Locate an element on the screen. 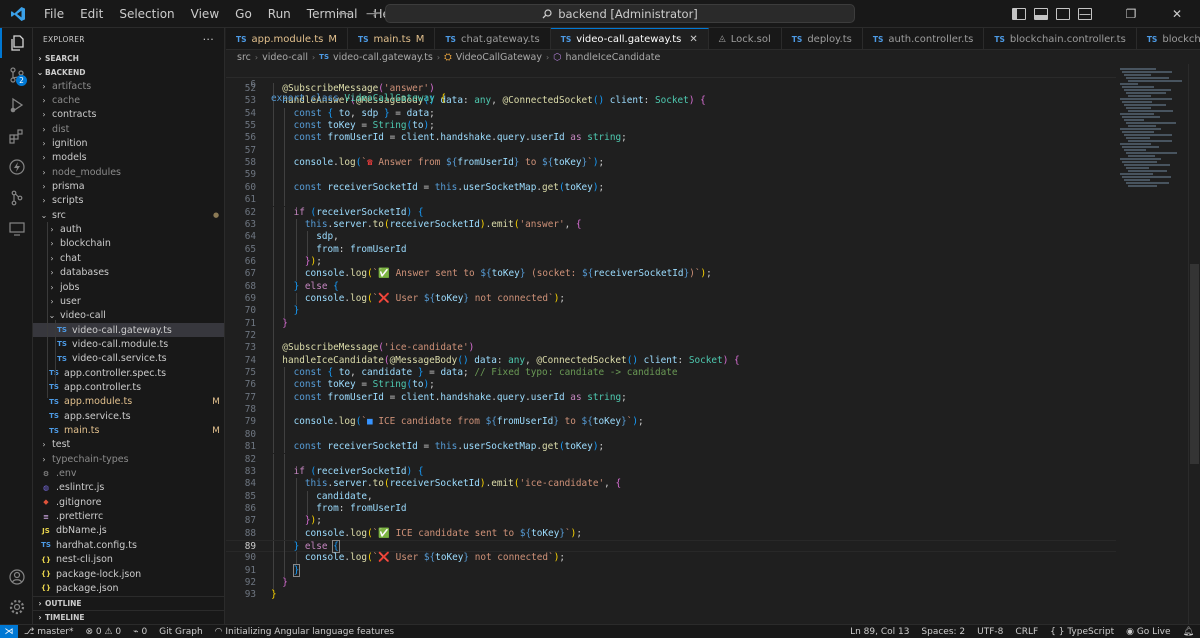  file-package-json: {} package.json is located at coordinates (128, 588).